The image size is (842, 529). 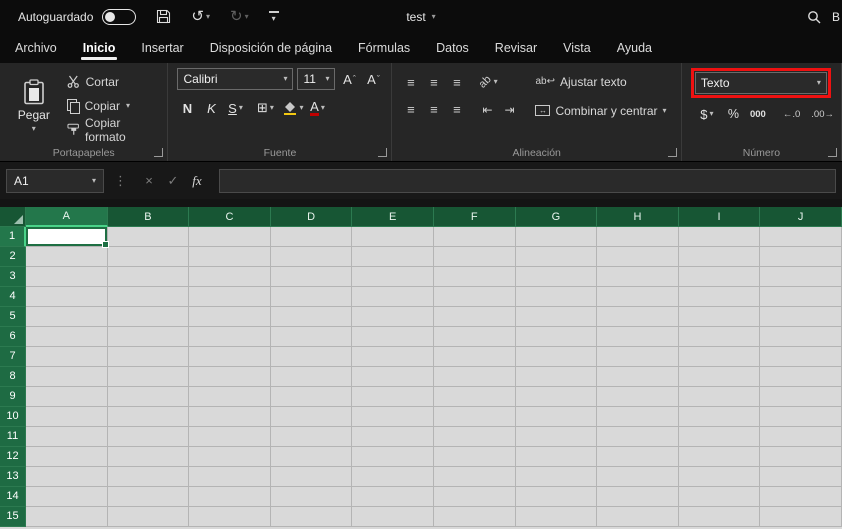 What do you see at coordinates (487, 110) in the screenshot?
I see `decrease-indent-button: ⇤` at bounding box center [487, 110].